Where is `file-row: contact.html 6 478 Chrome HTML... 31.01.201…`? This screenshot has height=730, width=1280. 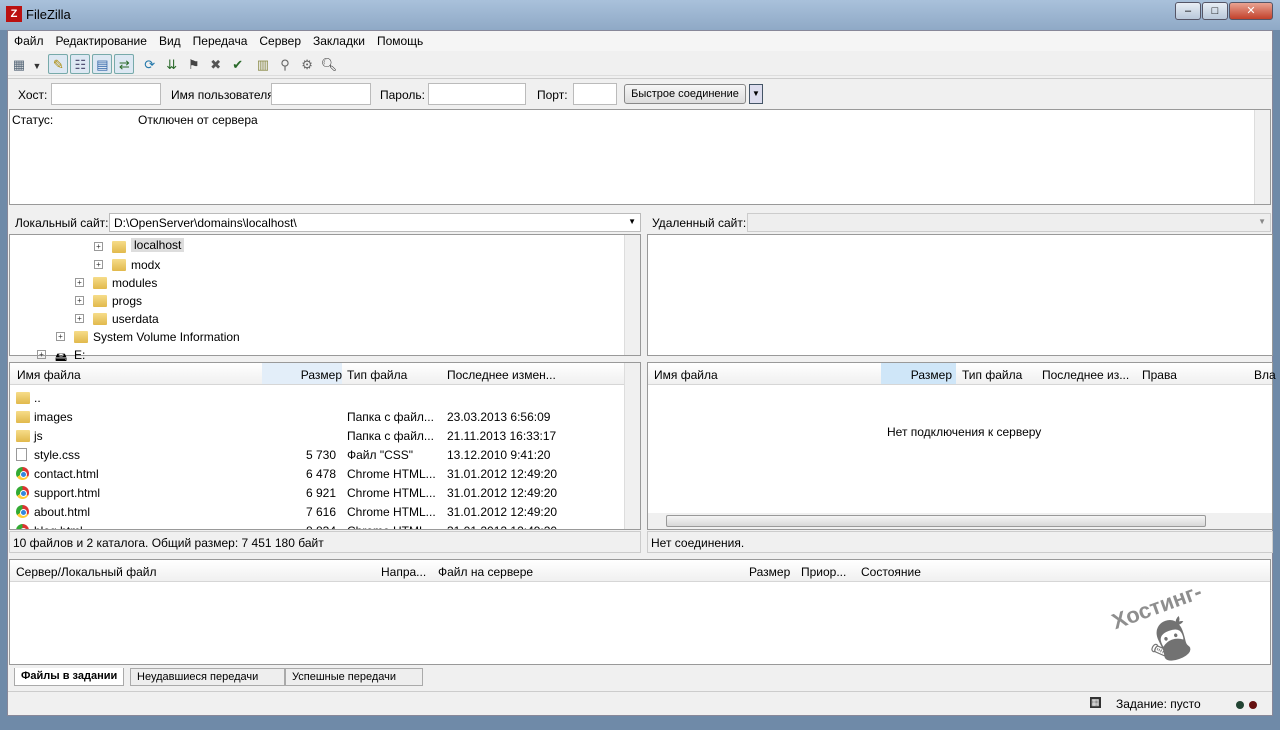
file-row: contact.html 6 478 Chrome HTML... 31.01.201… is located at coordinates (325, 473).